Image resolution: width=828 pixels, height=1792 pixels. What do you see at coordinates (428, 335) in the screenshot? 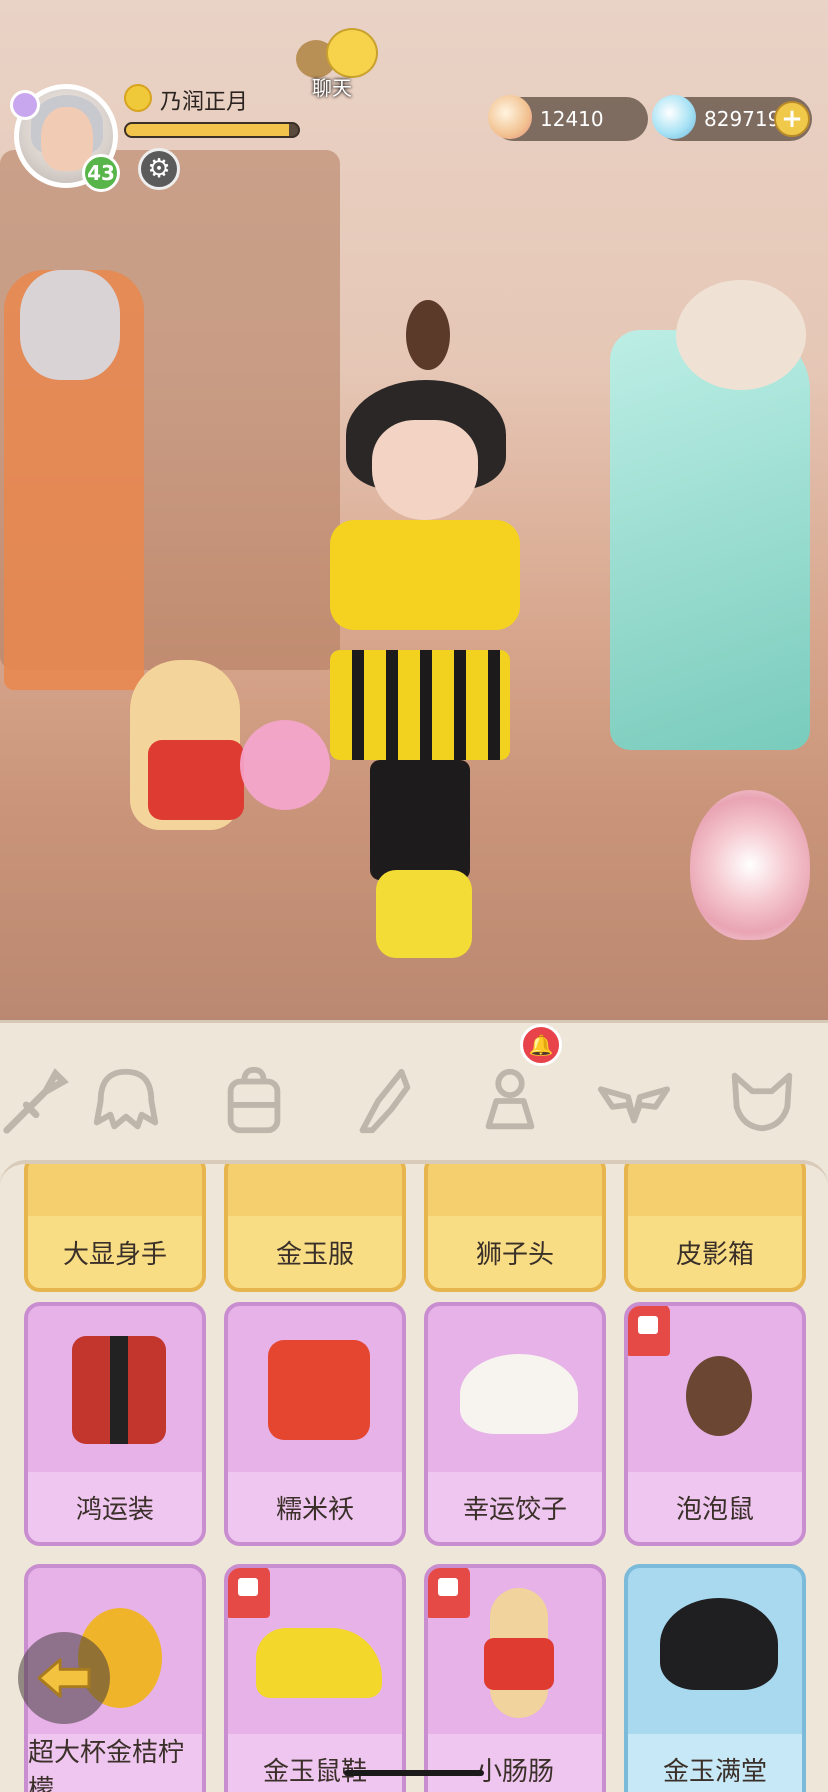
I see `monkey-hair-ornament` at bounding box center [428, 335].